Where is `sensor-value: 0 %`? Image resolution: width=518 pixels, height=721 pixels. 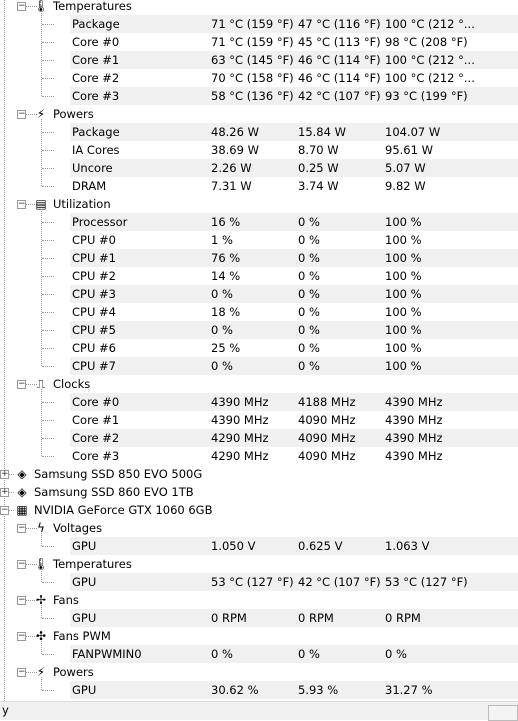 sensor-value: 0 % is located at coordinates (222, 366).